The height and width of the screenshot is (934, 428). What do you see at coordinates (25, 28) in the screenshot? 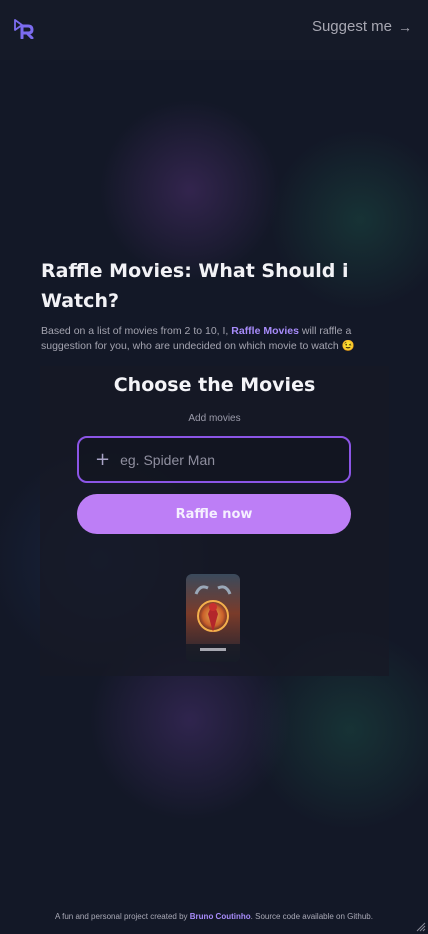
I see `app-logo-icon` at bounding box center [25, 28].